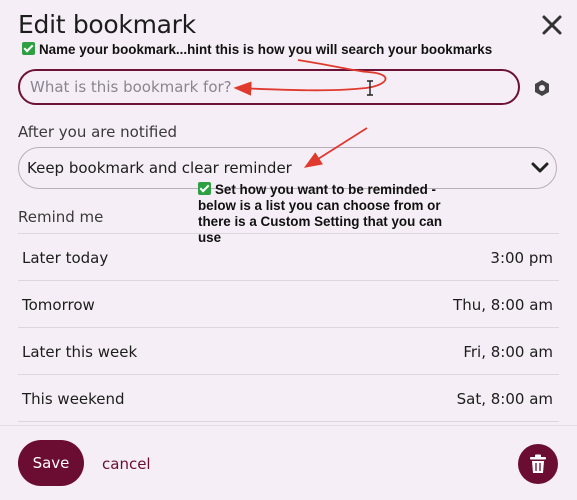  Describe the element at coordinates (98, 132) in the screenshot. I see `after-notified-label: After you are notified` at that location.